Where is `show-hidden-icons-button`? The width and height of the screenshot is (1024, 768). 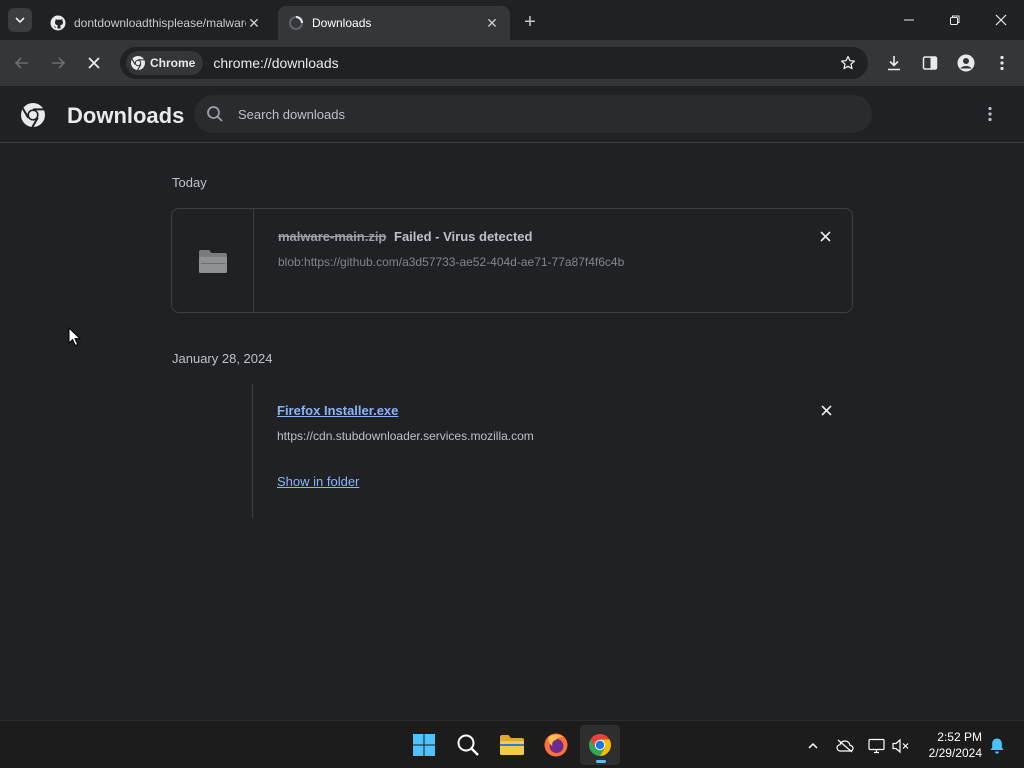
show-hidden-icons-button is located at coordinates (813, 746).